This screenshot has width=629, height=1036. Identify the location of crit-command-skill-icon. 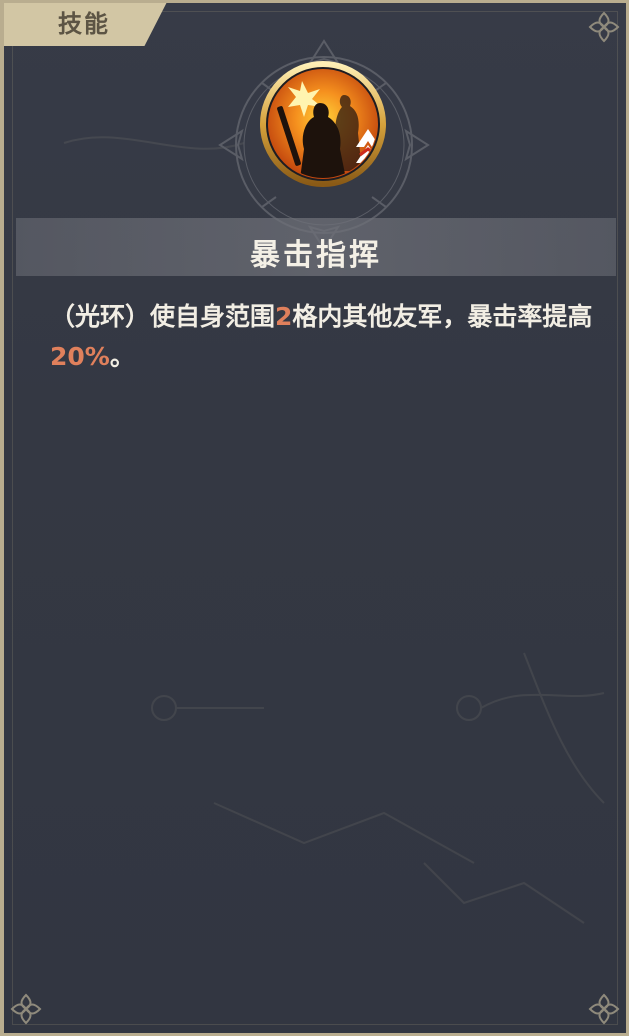
(323, 124).